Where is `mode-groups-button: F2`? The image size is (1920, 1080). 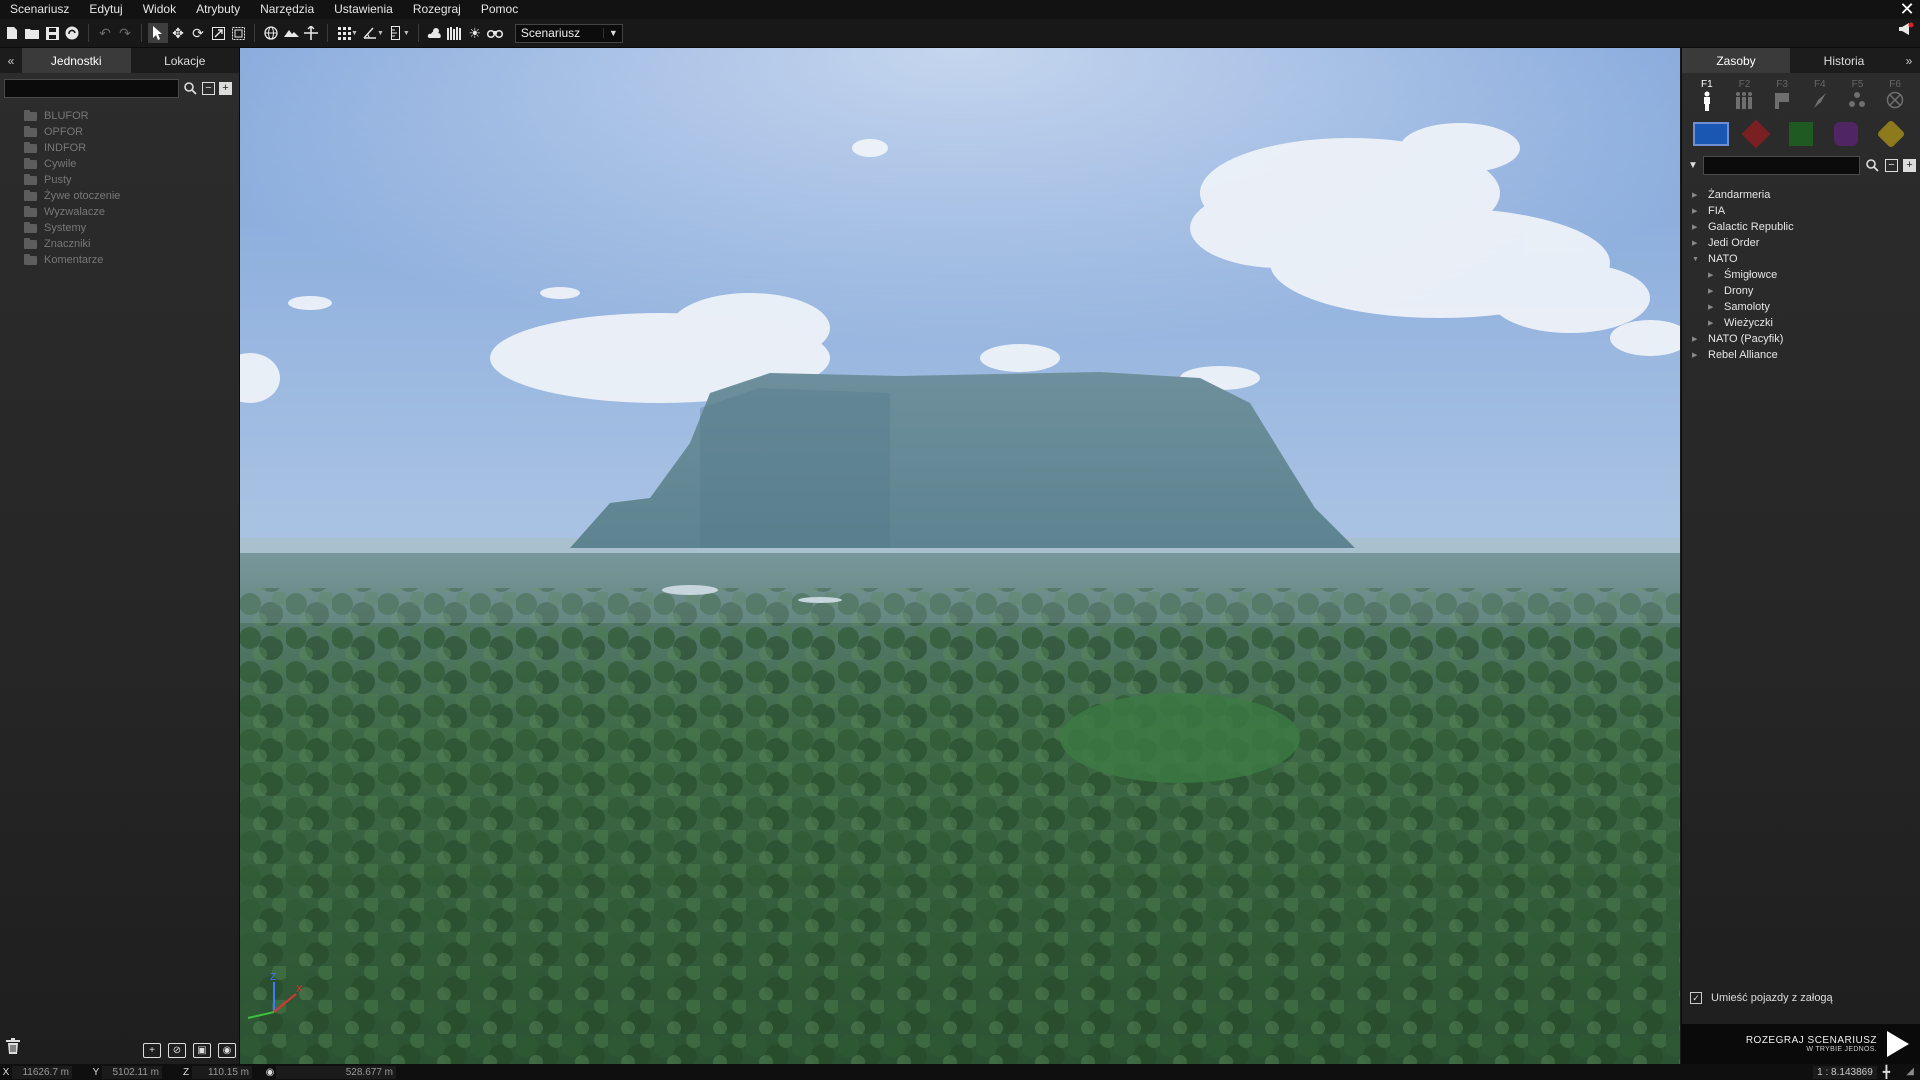 mode-groups-button: F2 is located at coordinates (1744, 96).